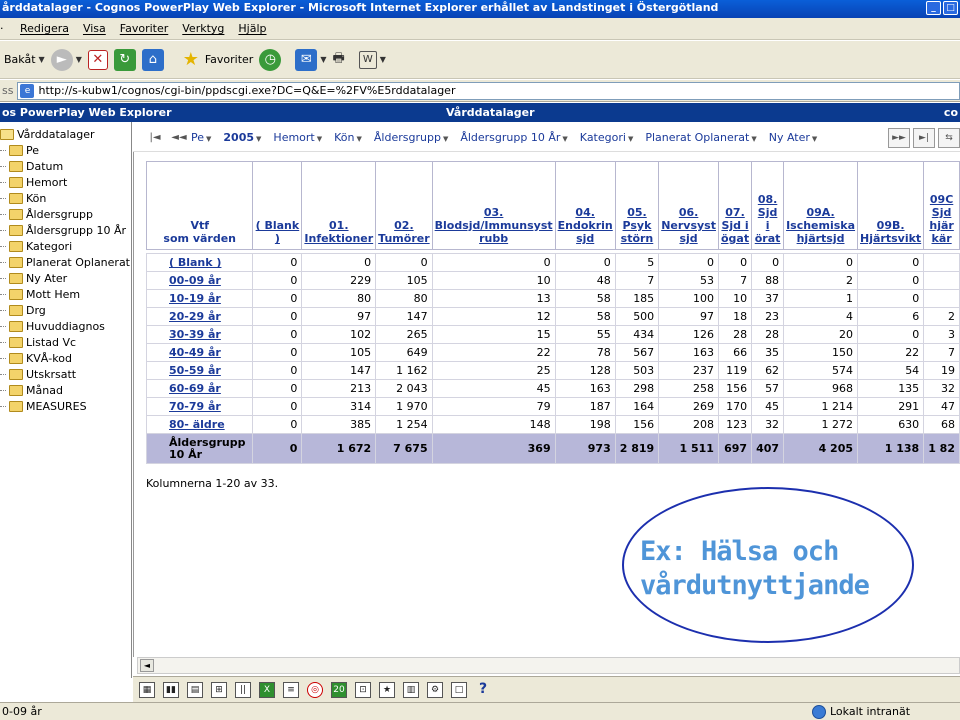  Describe the element at coordinates (65, 150) in the screenshot. I see `tree-item: Pe` at that location.